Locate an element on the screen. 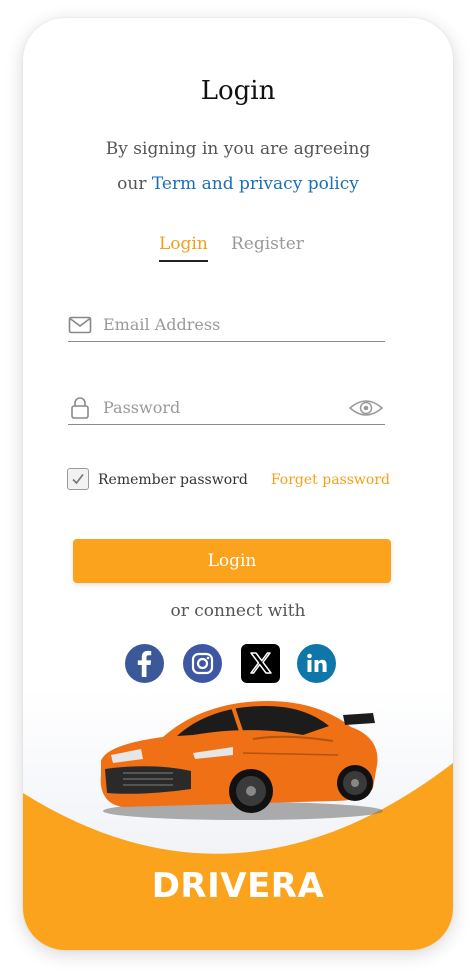  auth-tabs: Login Register is located at coordinates (238, 250).